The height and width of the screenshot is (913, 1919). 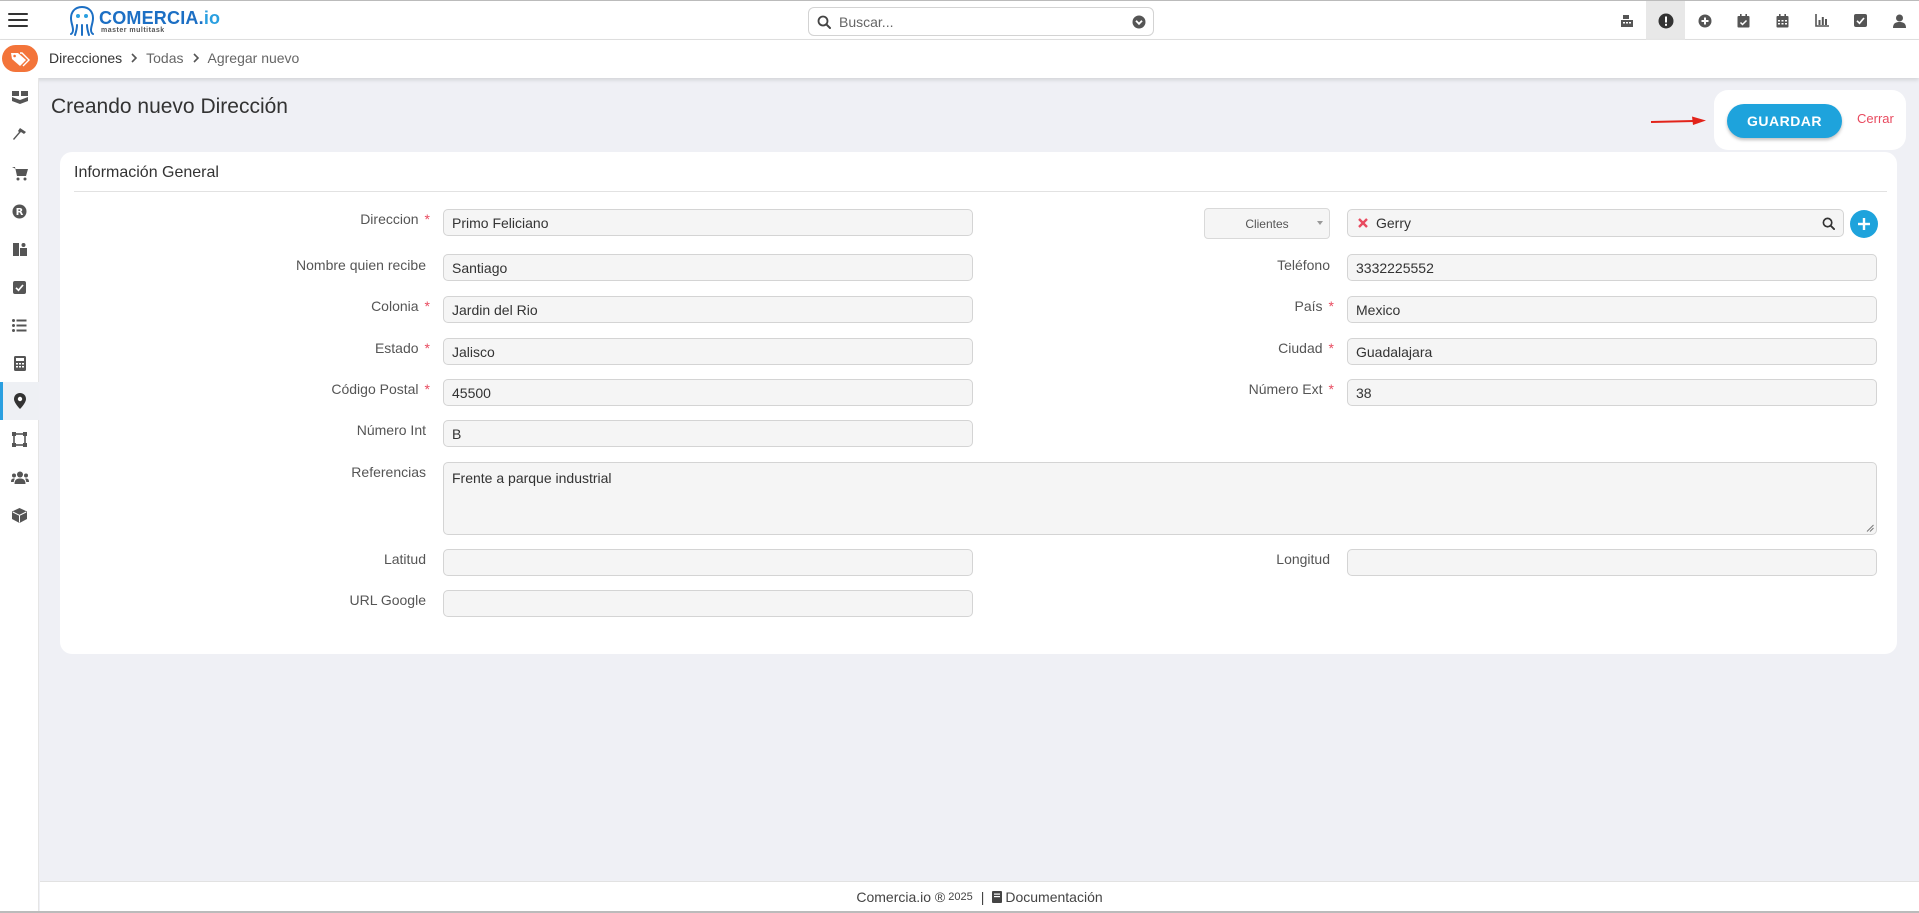 What do you see at coordinates (960, 896) in the screenshot?
I see `footer-year: 2025` at bounding box center [960, 896].